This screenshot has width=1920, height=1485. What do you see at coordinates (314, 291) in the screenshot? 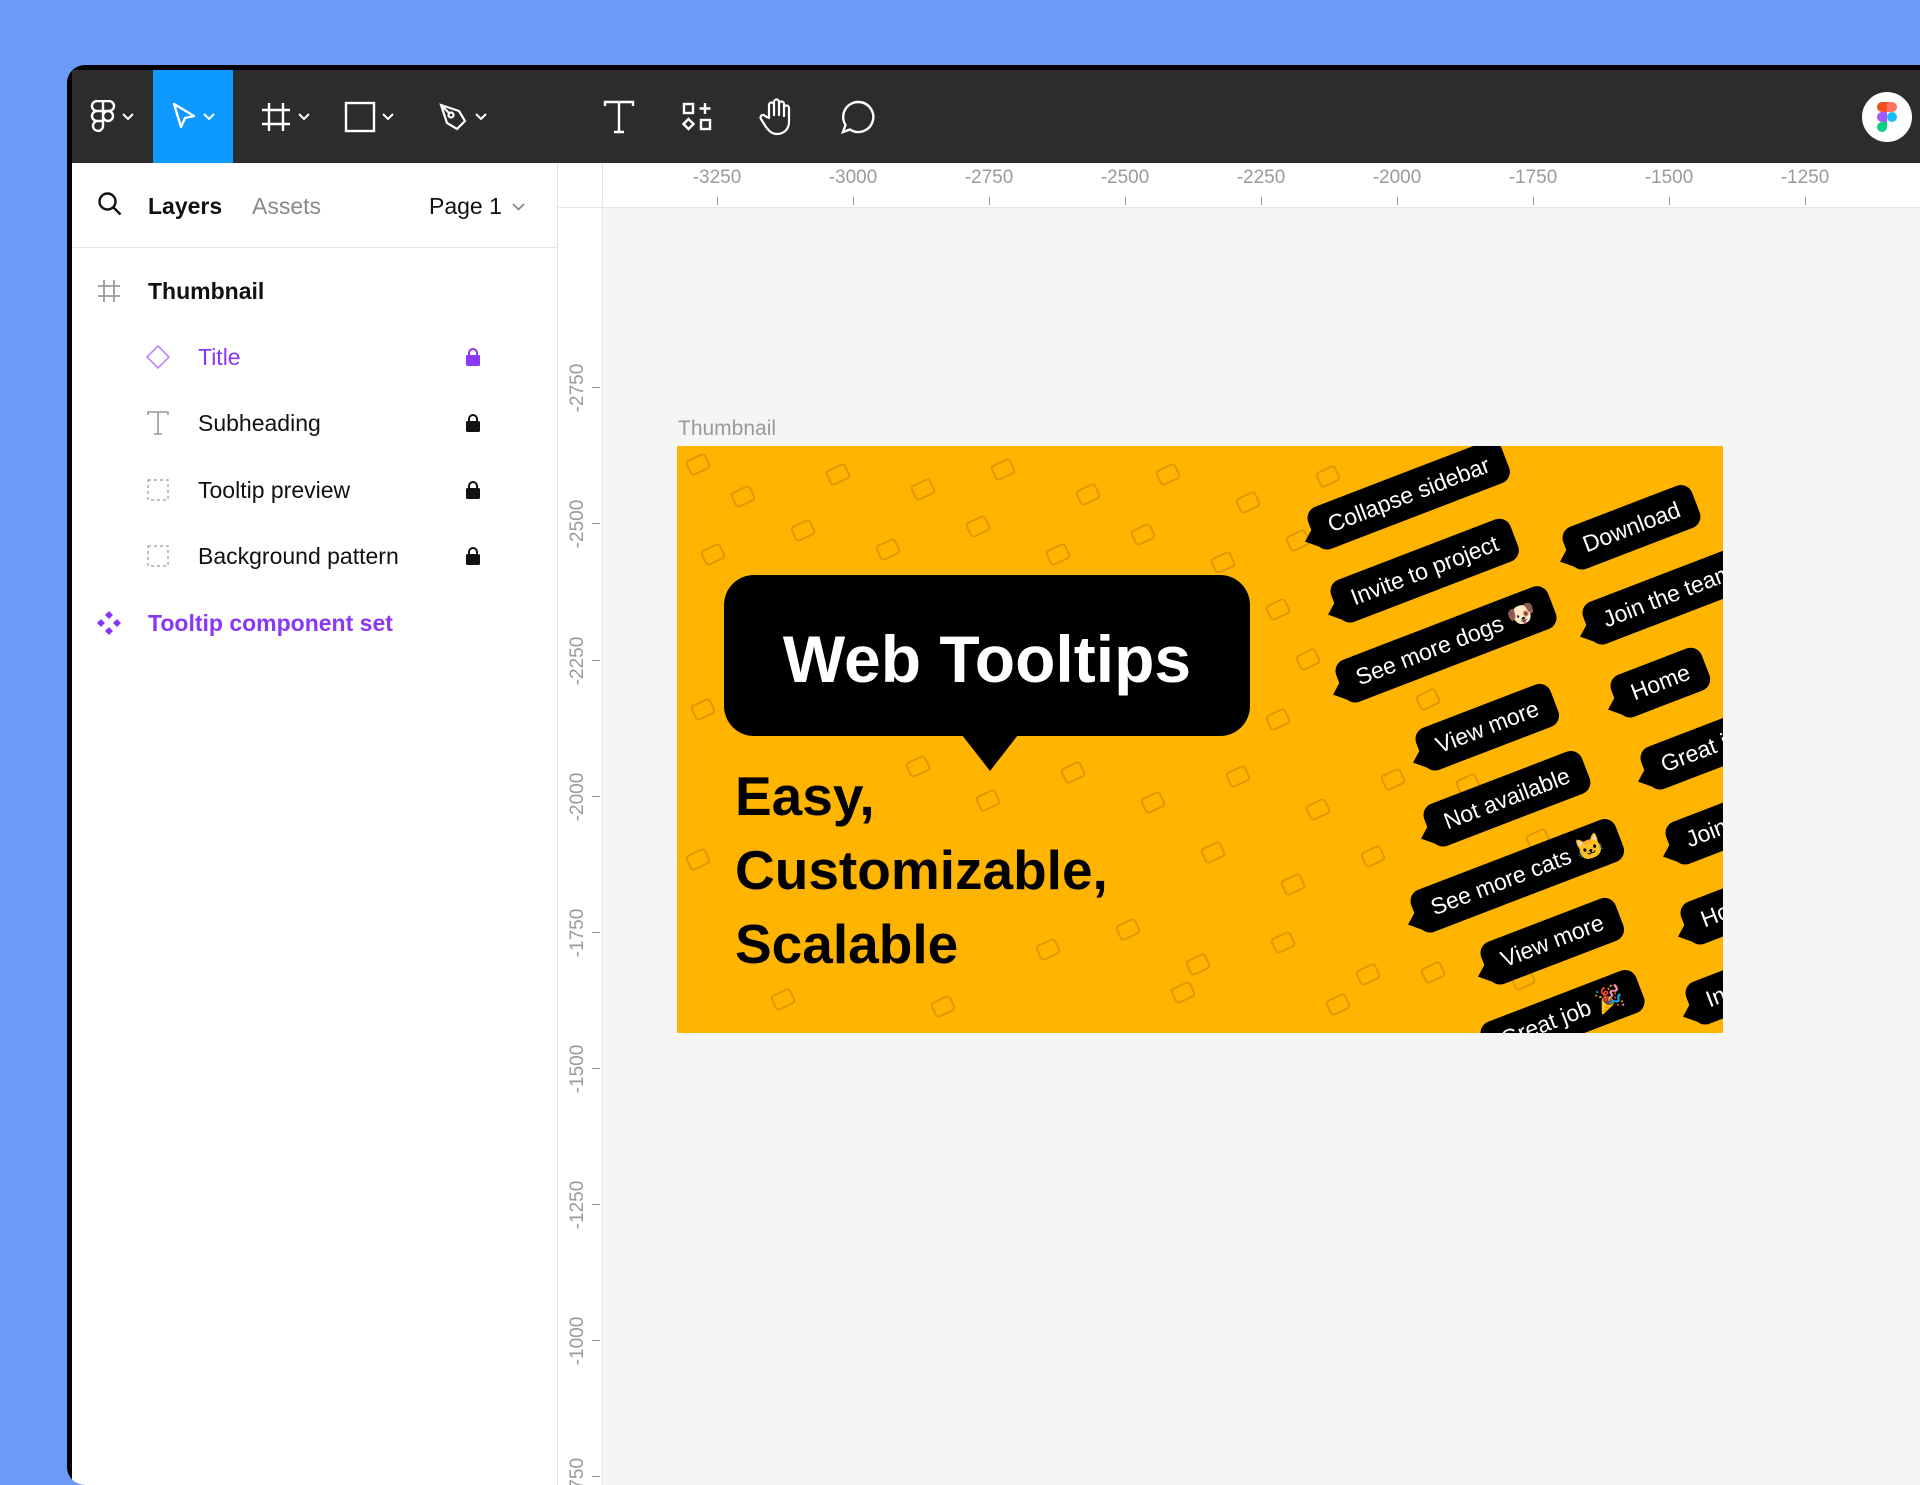
I see `layer-row-thumbnail: Thumbnail` at bounding box center [314, 291].